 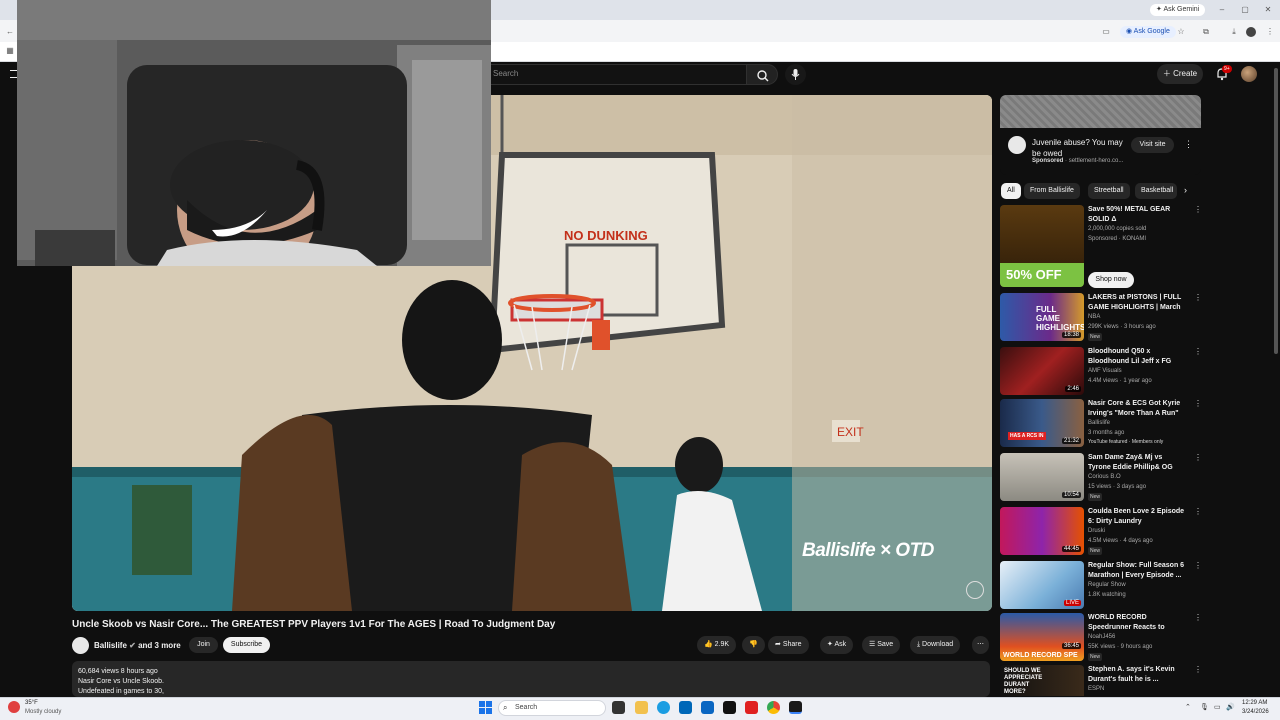 What do you see at coordinates (935, 645) in the screenshot?
I see `download-button: ⤓ Download` at bounding box center [935, 645].